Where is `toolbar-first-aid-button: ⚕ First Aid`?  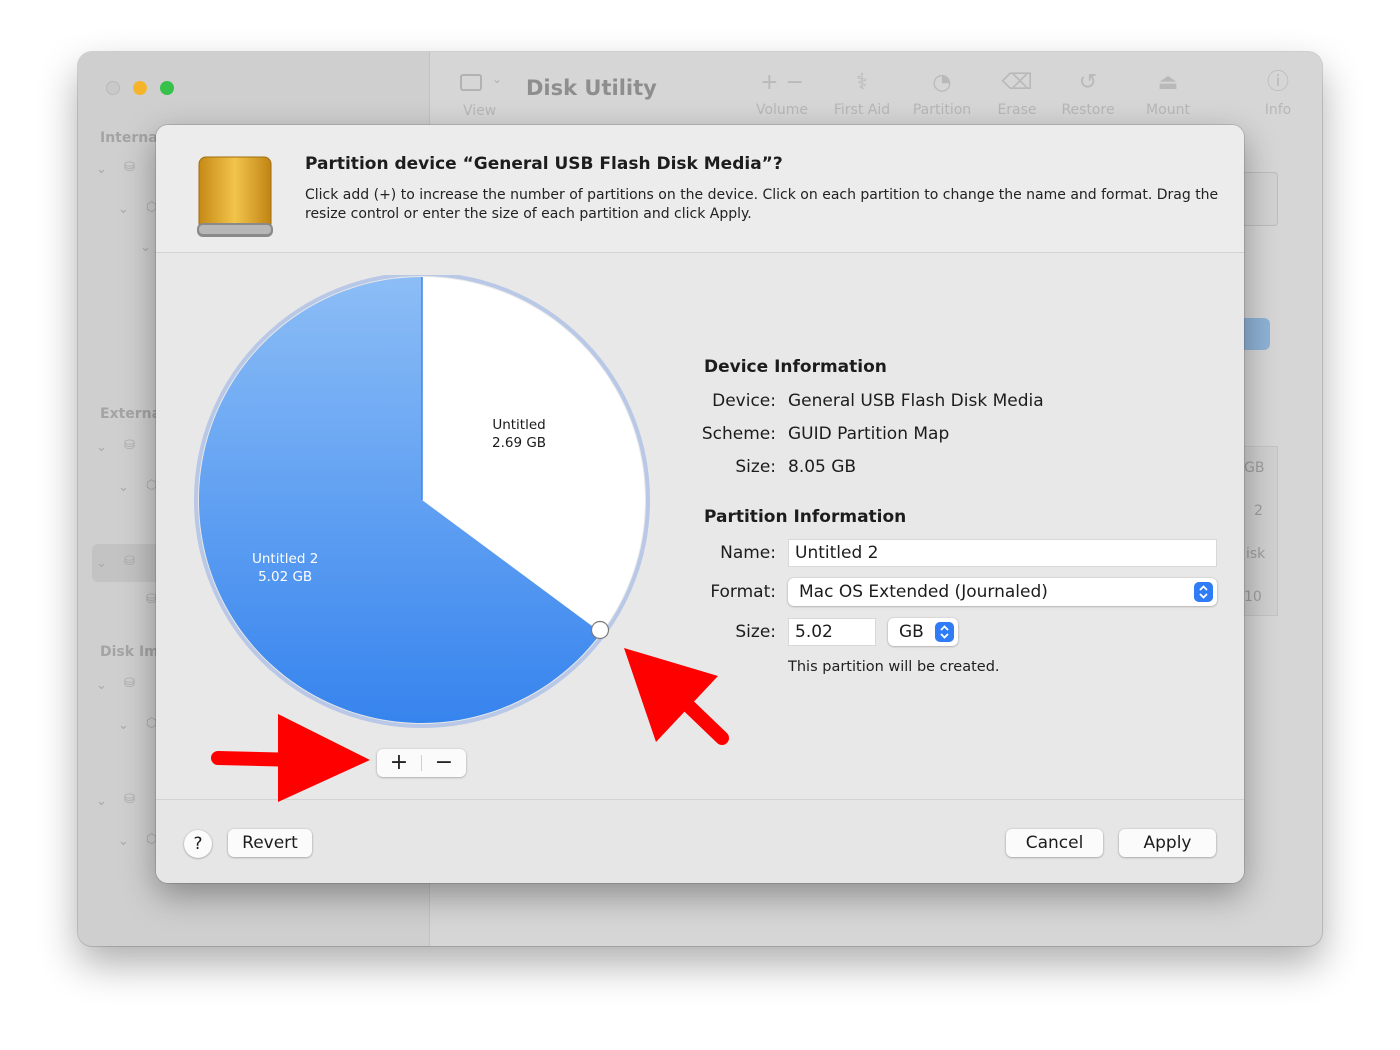
toolbar-first-aid-button: ⚕ First Aid is located at coordinates (862, 93).